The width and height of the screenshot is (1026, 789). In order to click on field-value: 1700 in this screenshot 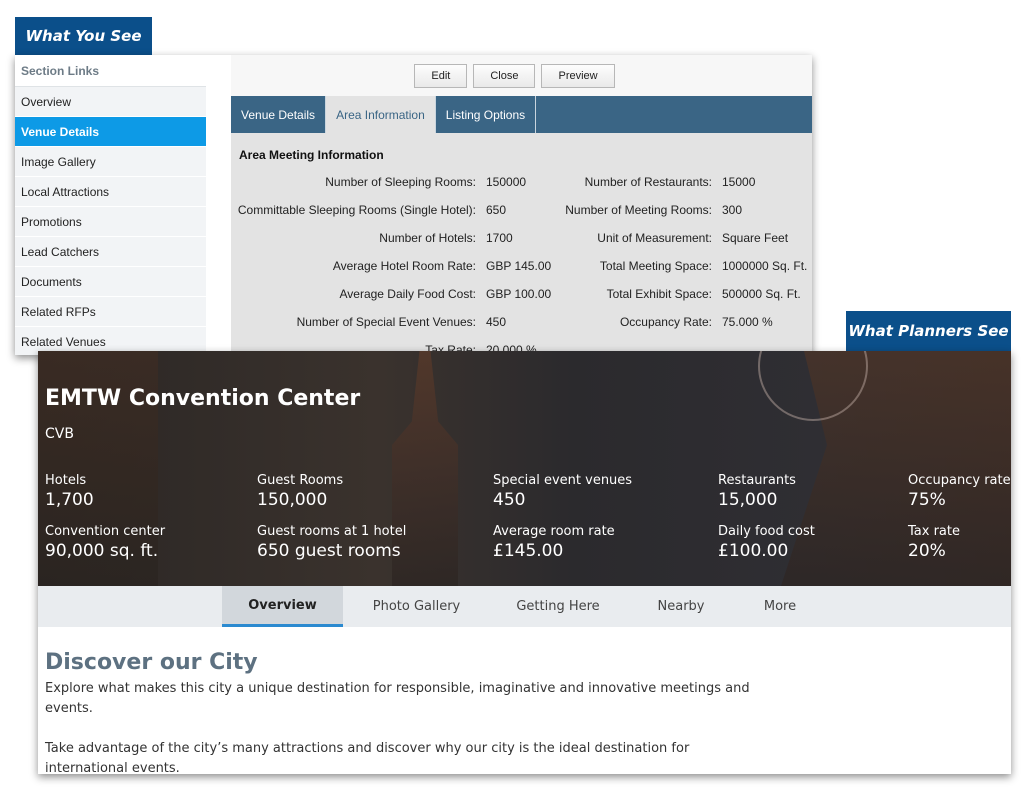, I will do `click(499, 238)`.